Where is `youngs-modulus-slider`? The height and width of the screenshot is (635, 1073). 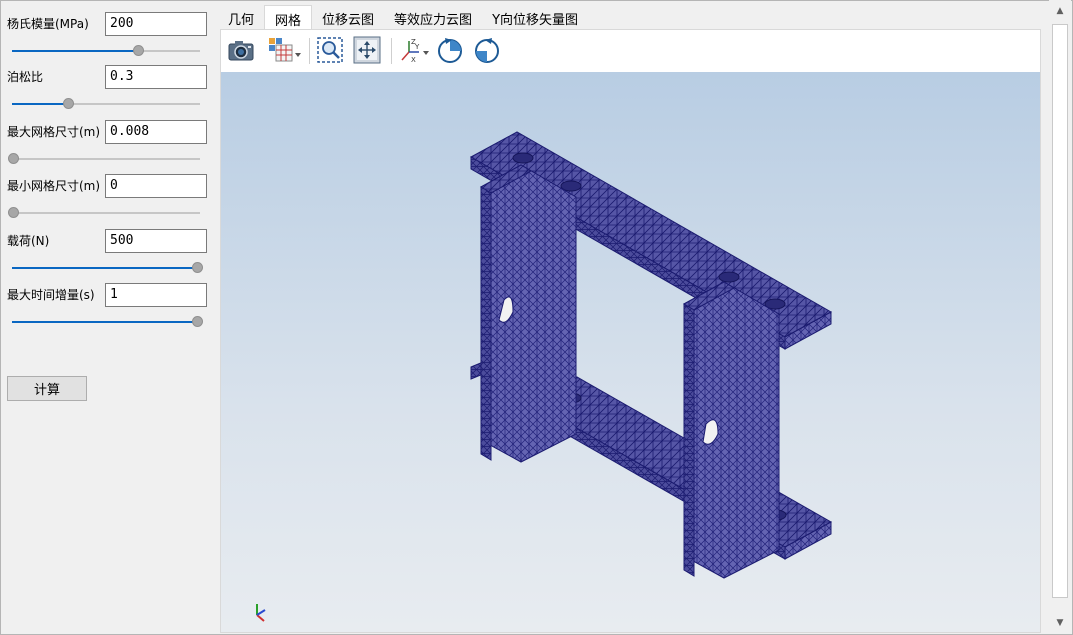 youngs-modulus-slider is located at coordinates (106, 51).